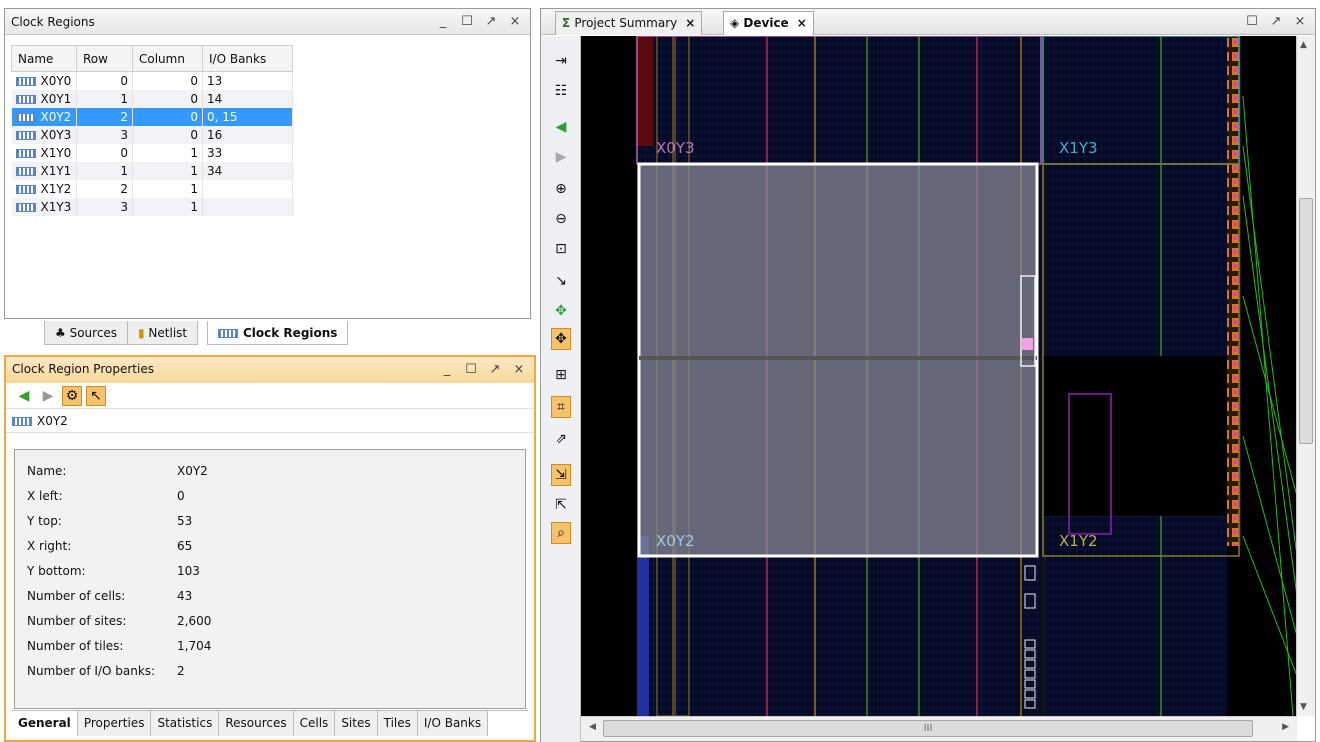 The width and height of the screenshot is (1320, 742). What do you see at coordinates (1078, 148) in the screenshot?
I see `region-label-x1y3: X1Y3` at bounding box center [1078, 148].